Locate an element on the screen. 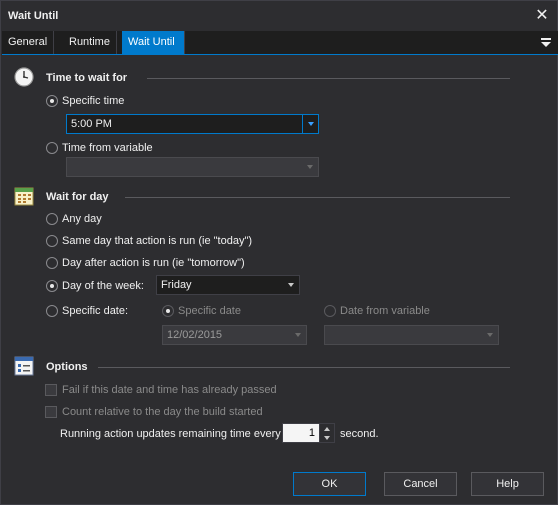 The image size is (558, 505). stepper-up-icon is located at coordinates (327, 428).